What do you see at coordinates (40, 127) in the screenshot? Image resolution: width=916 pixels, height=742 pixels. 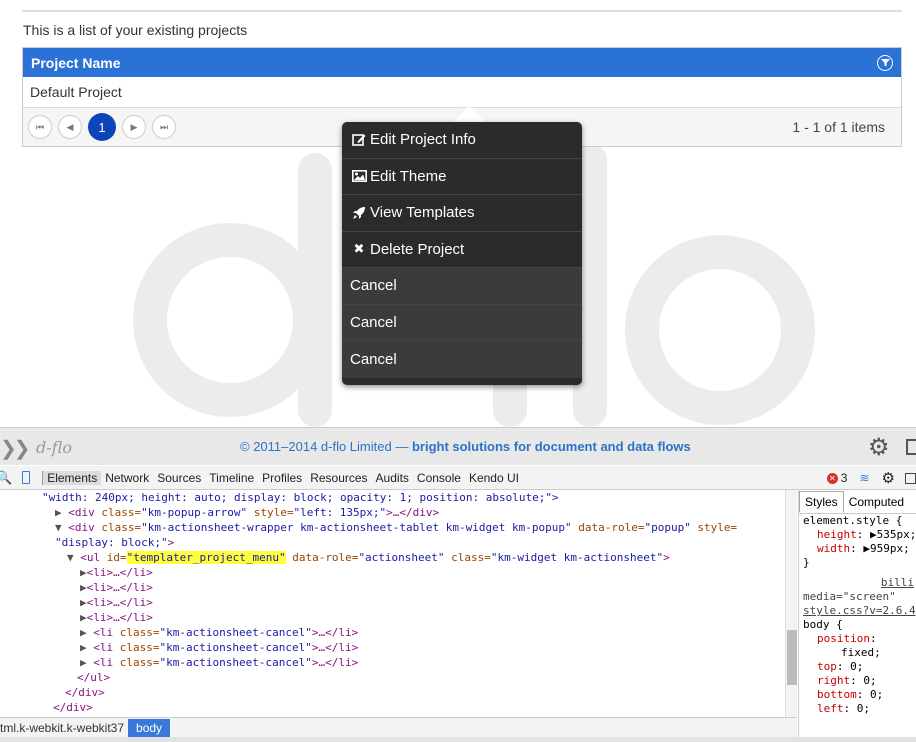 I see `first-page-icon: ⏮` at bounding box center [40, 127].